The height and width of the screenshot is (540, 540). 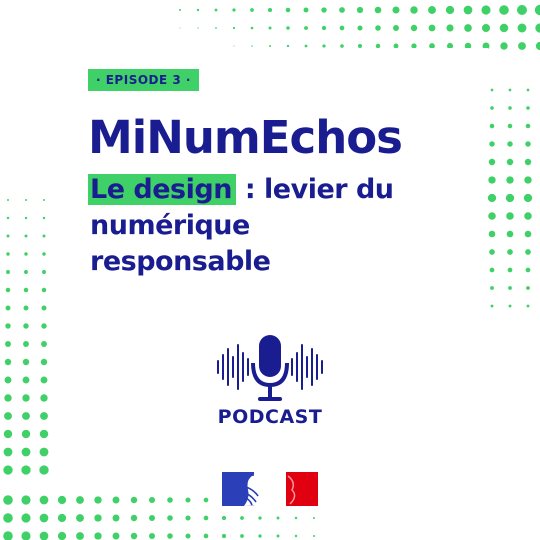 I want to click on podcast-title: MiNumEchos, so click(x=245, y=137).